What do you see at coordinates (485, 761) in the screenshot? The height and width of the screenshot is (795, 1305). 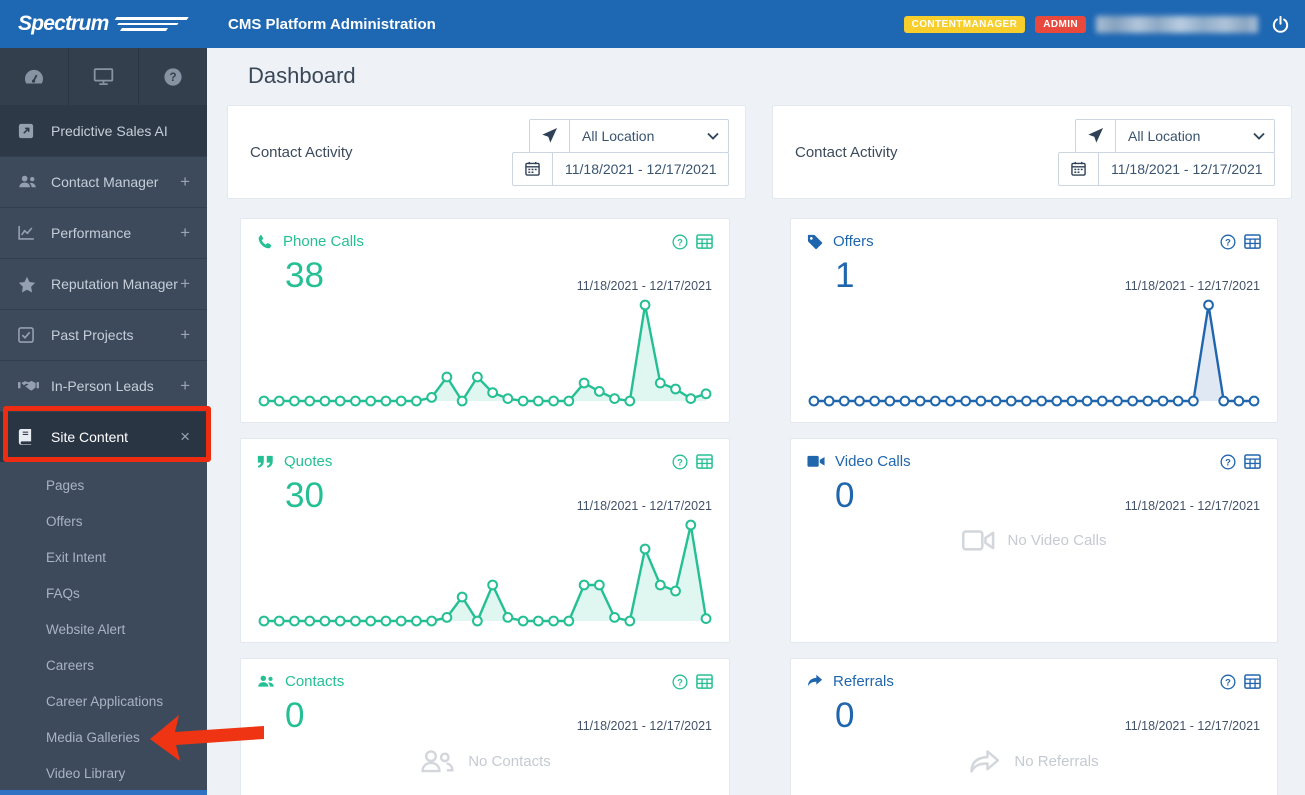 I see `empty-state: No Contacts` at bounding box center [485, 761].